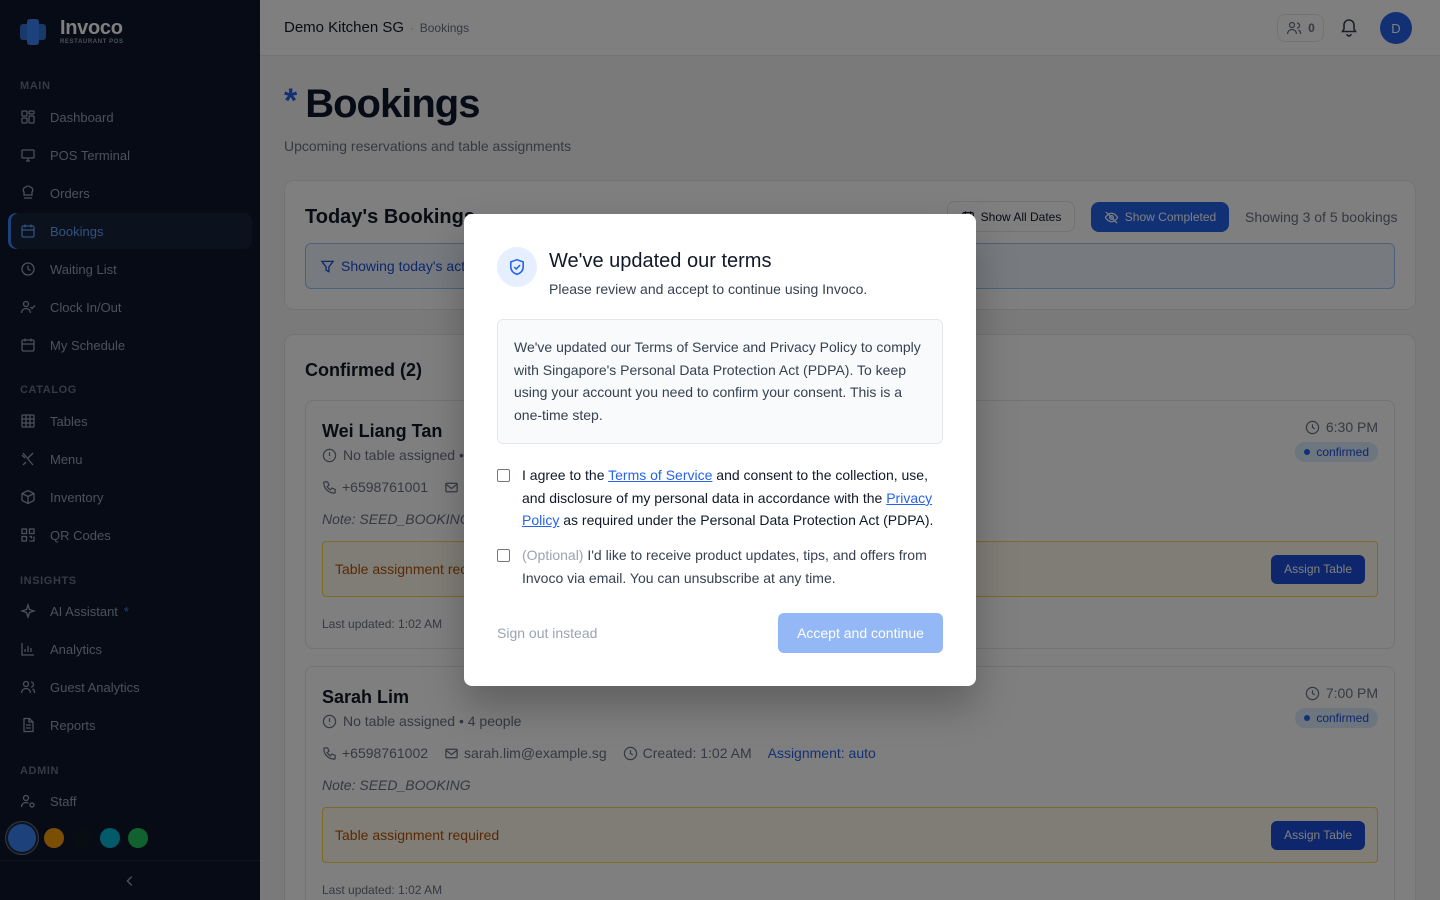  Describe the element at coordinates (660, 475) in the screenshot. I see `terms-of-service-link: Terms of Service` at that location.